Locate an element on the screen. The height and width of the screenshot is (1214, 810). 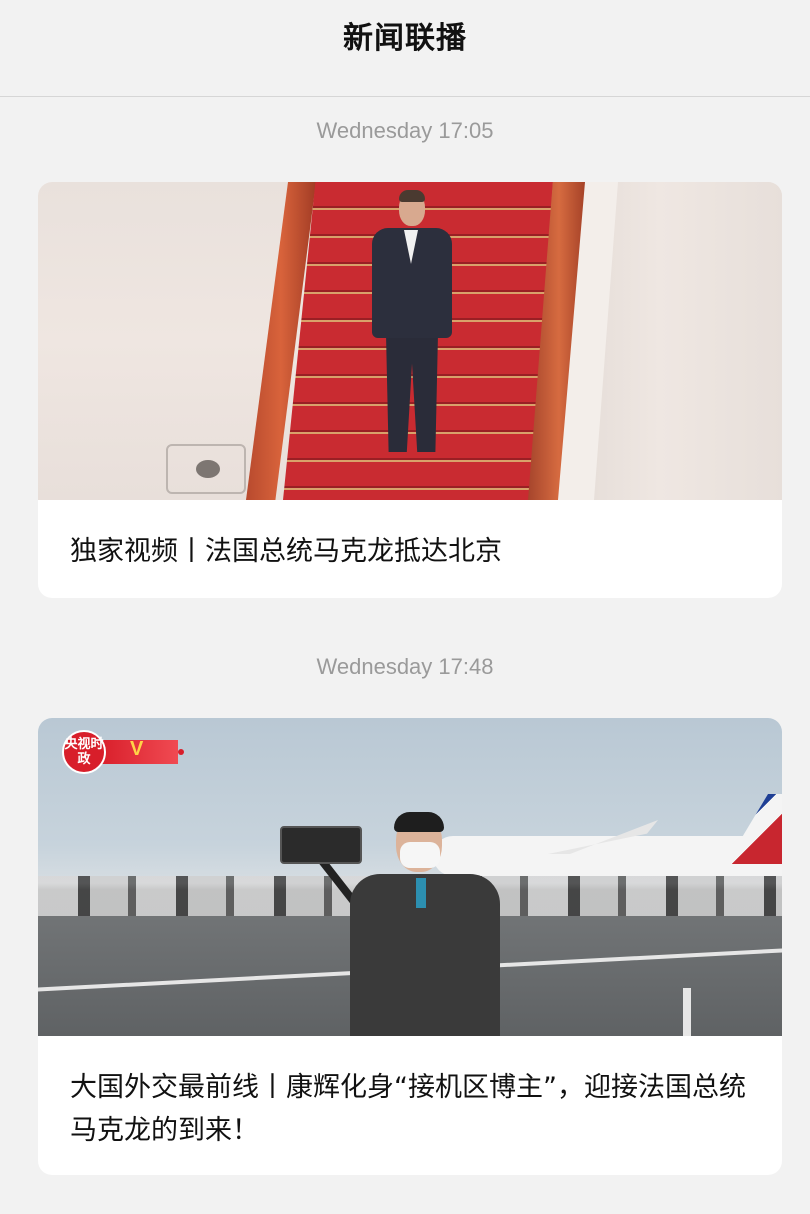
timestamp: Wednesday 17:05 is located at coordinates (405, 130).